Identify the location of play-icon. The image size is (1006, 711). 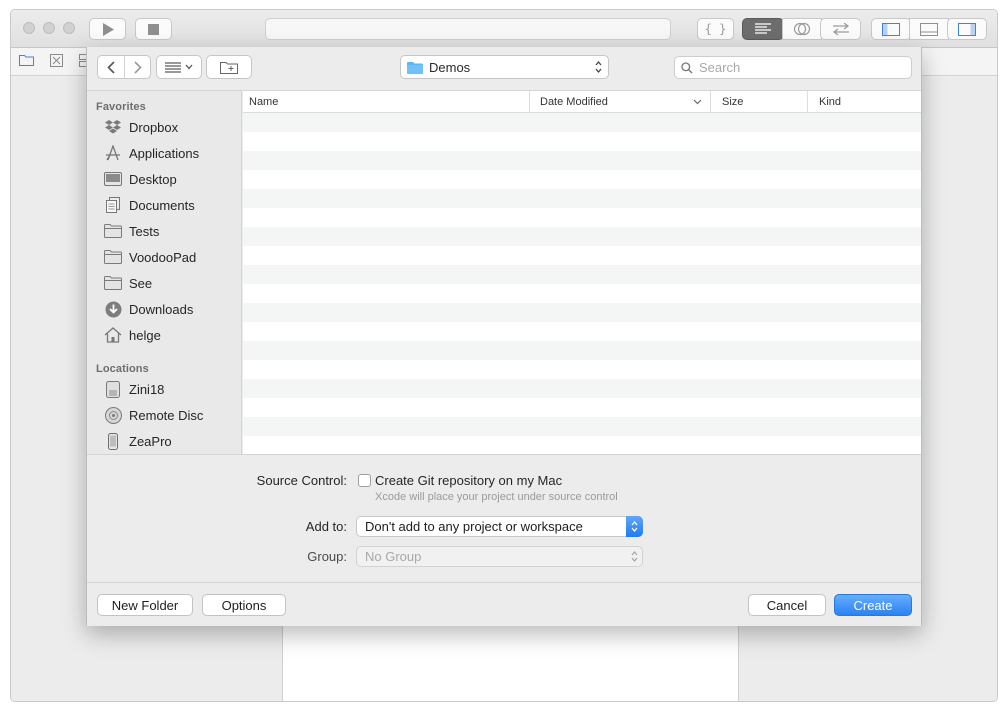
(108, 29).